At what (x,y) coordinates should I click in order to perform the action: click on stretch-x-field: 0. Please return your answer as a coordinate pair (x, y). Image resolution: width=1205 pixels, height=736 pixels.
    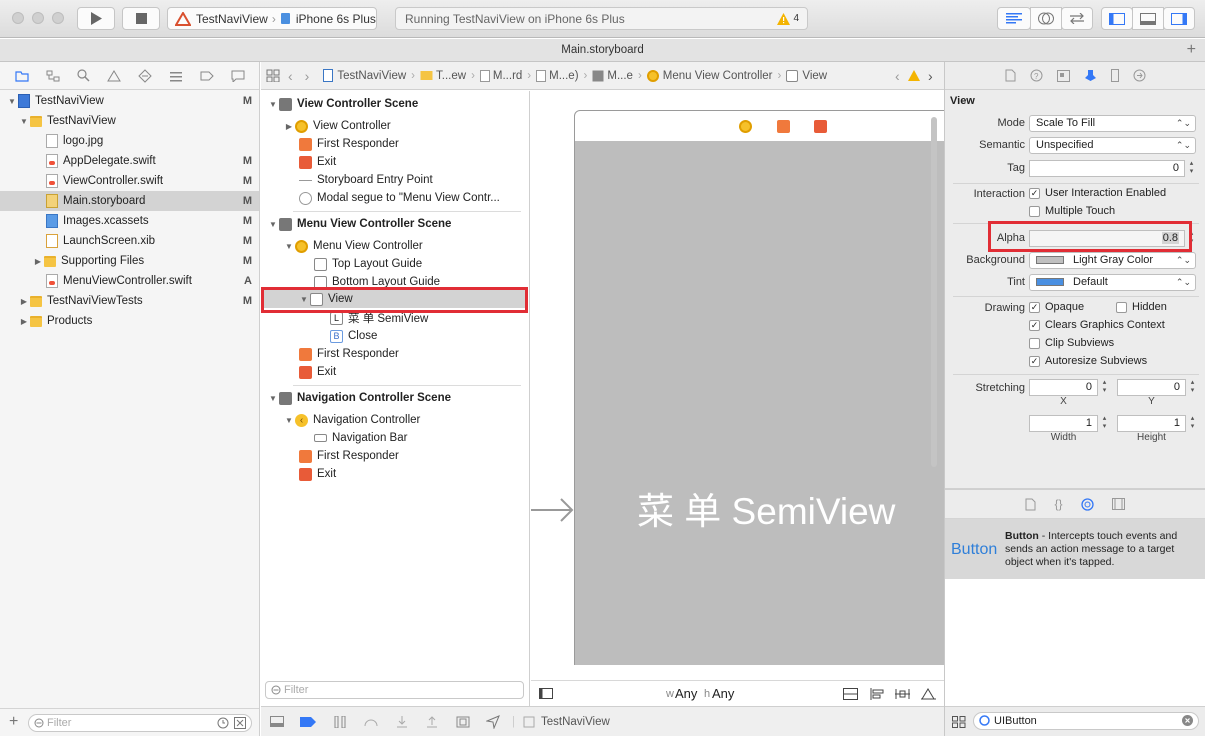
    Looking at the image, I should click on (1063, 387).